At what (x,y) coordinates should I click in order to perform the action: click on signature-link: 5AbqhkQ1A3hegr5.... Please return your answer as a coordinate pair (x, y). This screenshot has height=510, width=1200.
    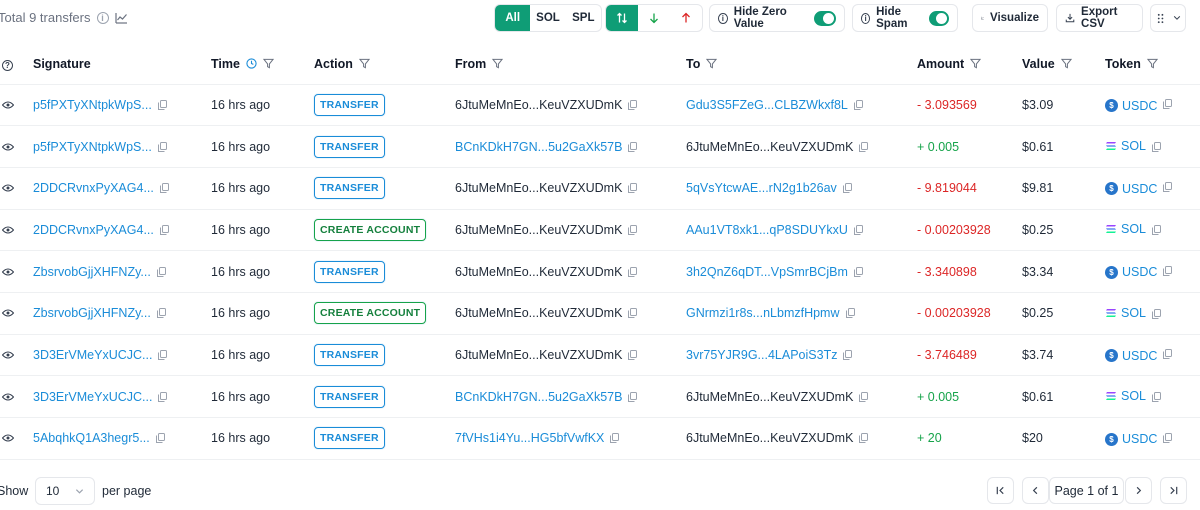
    Looking at the image, I should click on (91, 438).